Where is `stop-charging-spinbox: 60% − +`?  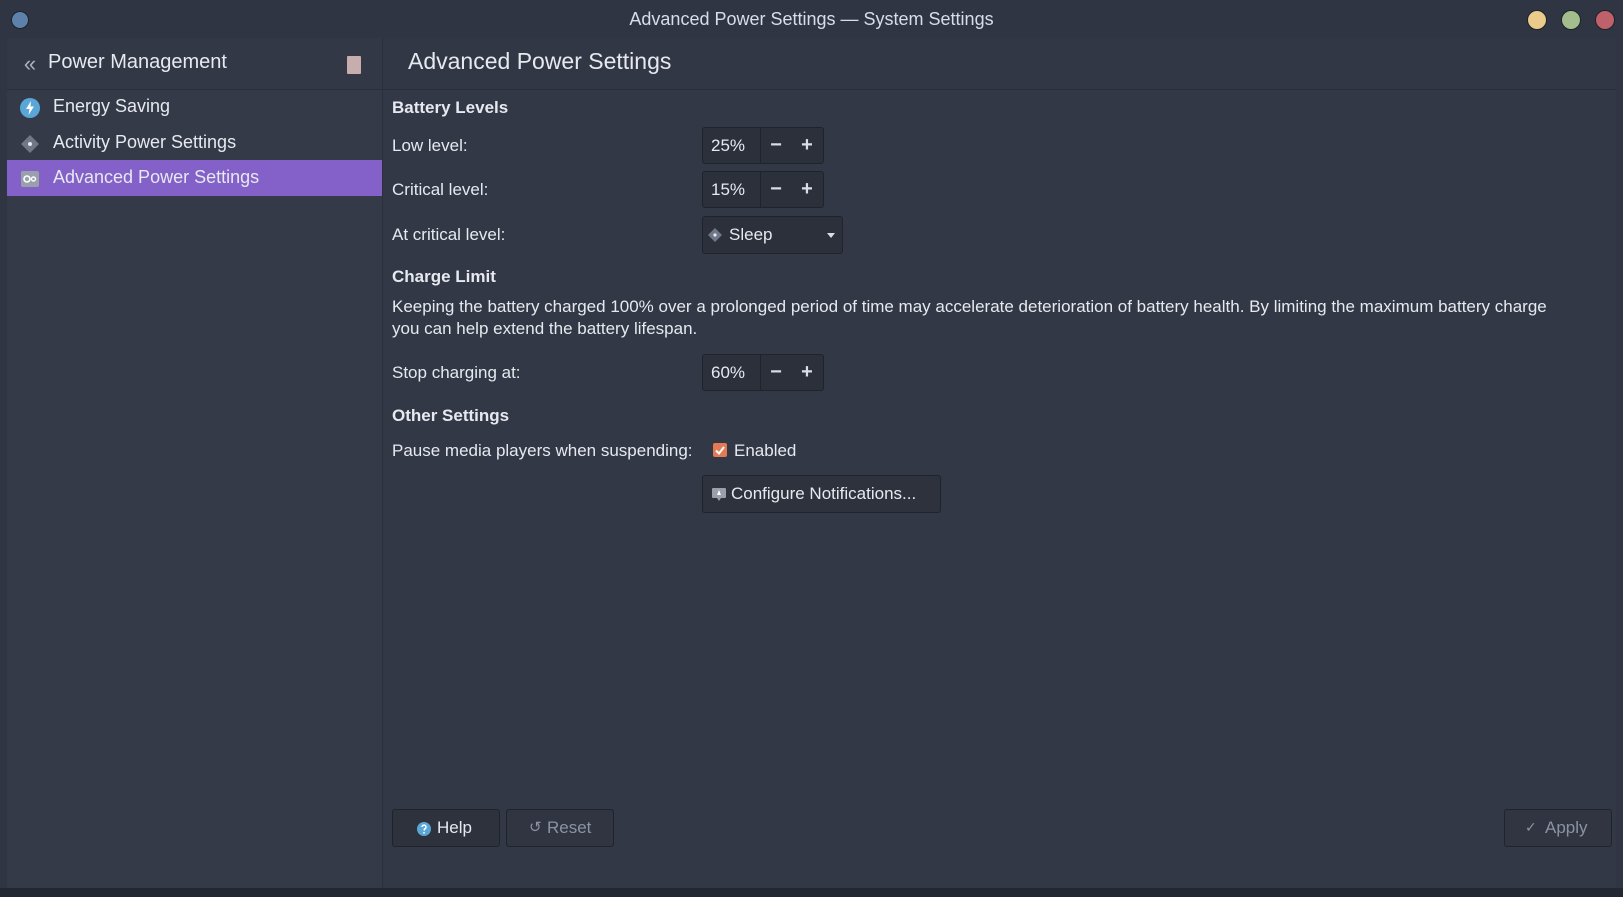 stop-charging-spinbox: 60% − + is located at coordinates (763, 372).